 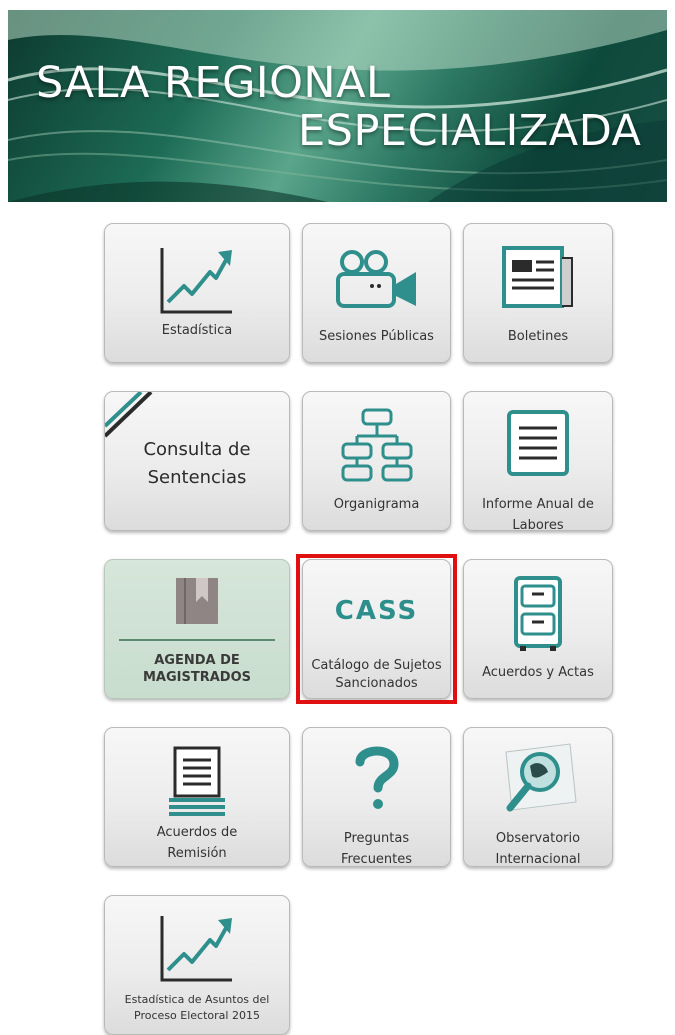 What do you see at coordinates (538, 859) in the screenshot?
I see `tile-label-line2: Internacional` at bounding box center [538, 859].